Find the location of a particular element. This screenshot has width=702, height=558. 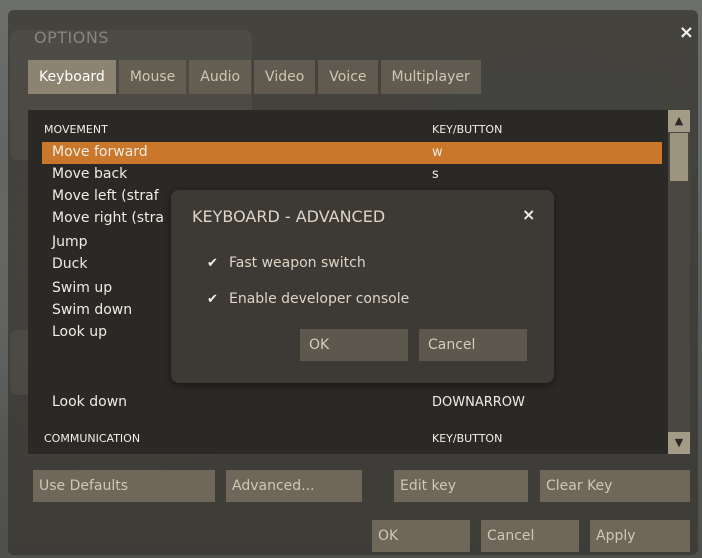

binding-action: Move left (straf is located at coordinates (105, 196).